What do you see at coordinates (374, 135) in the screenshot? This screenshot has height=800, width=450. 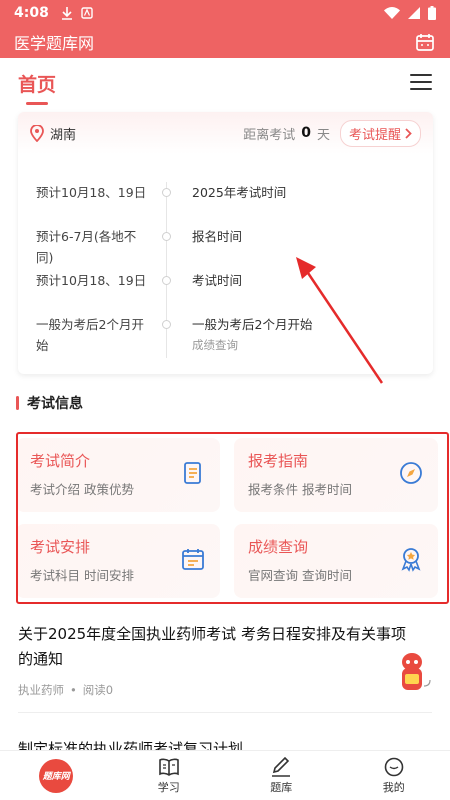 I see `exam-reminder-label: 考试提醒` at bounding box center [374, 135].